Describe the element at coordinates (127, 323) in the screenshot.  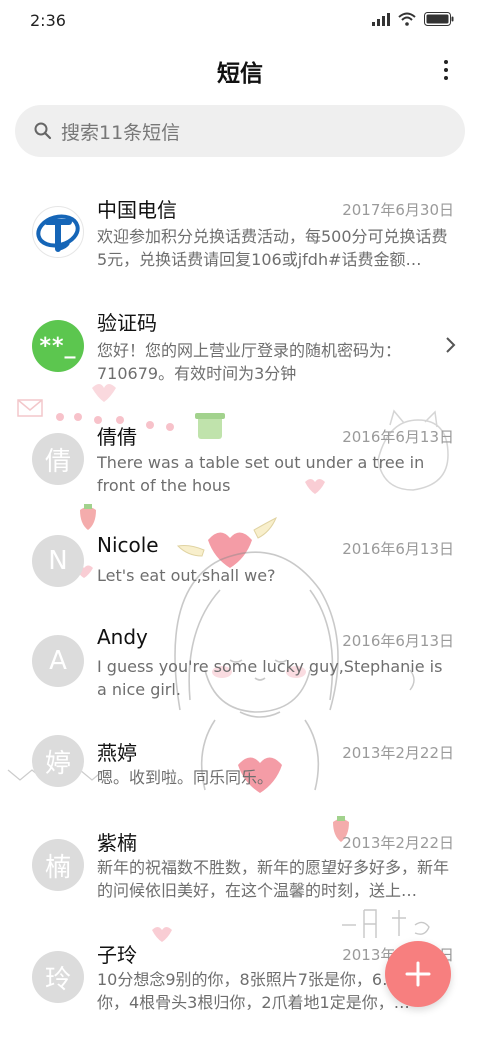
I see `conversation-name: 验证码` at that location.